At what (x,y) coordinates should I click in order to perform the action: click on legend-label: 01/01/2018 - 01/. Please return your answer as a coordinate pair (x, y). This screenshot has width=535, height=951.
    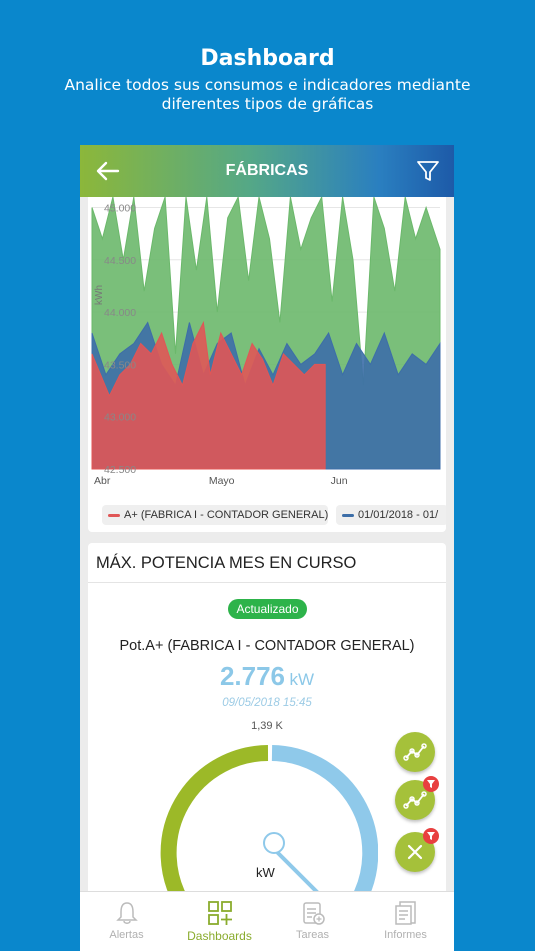
    Looking at the image, I should click on (398, 515).